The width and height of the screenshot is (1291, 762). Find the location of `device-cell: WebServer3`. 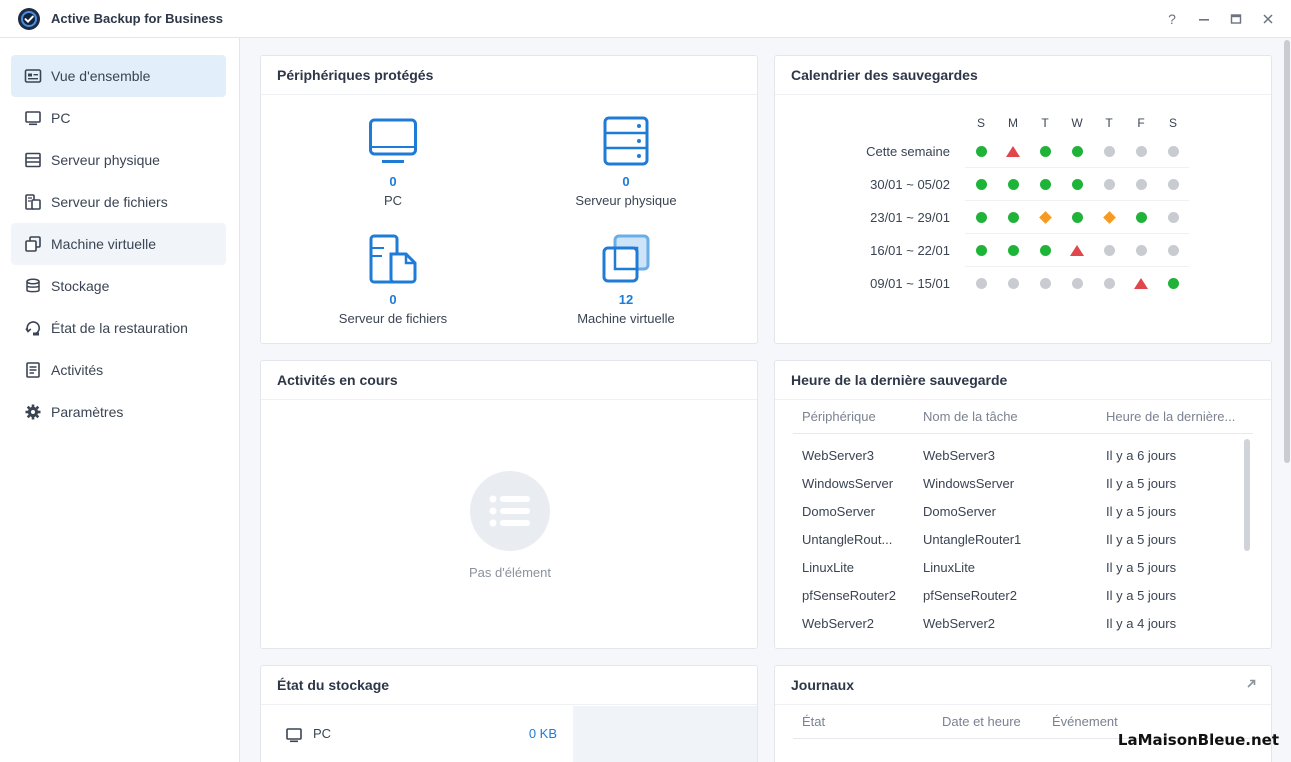

device-cell: WebServer3 is located at coordinates (838, 455).